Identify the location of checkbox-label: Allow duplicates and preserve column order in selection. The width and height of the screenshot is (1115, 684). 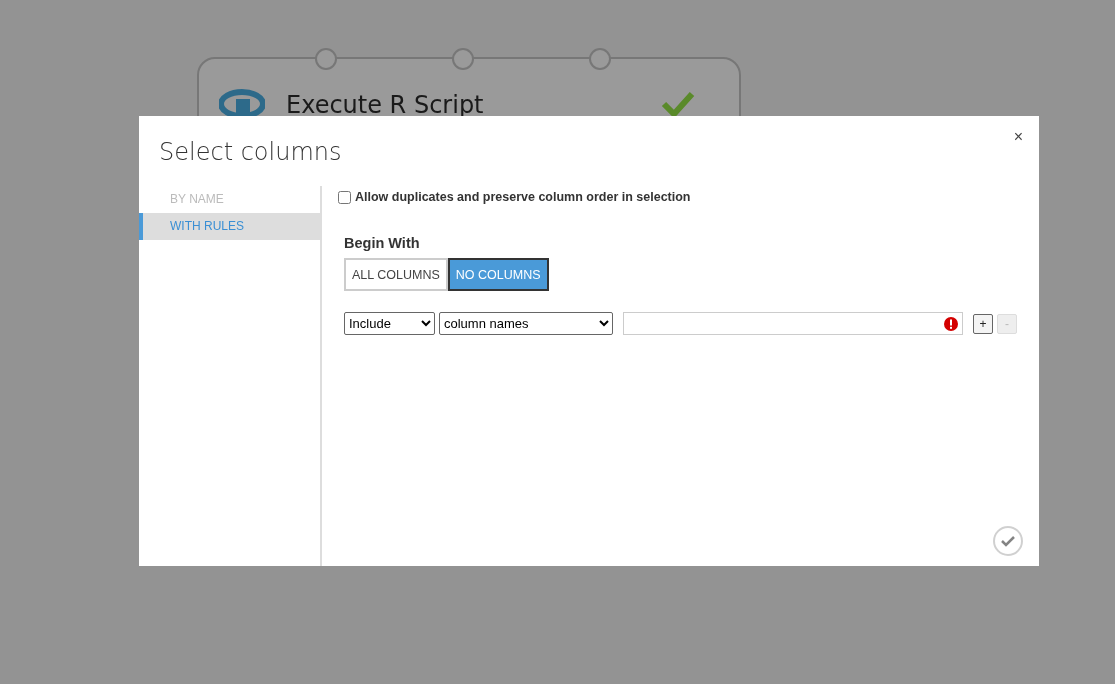
(523, 197).